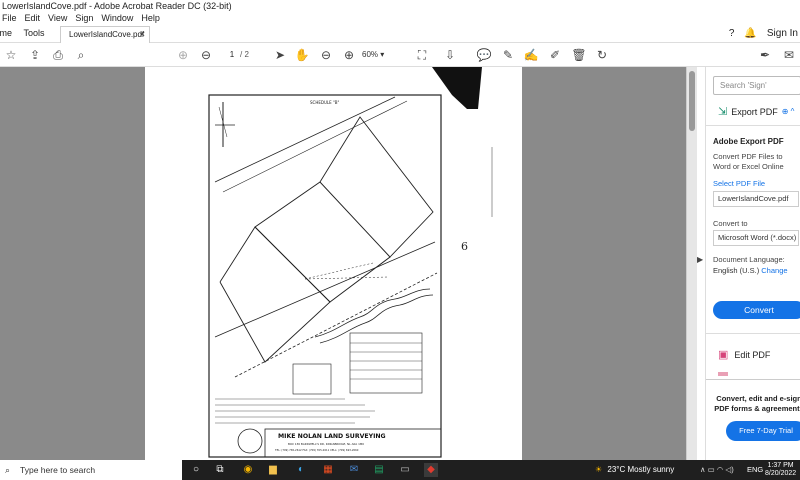 This screenshot has height=480, width=800. What do you see at coordinates (328, 470) in the screenshot?
I see `store-icon: ▦` at bounding box center [328, 470].